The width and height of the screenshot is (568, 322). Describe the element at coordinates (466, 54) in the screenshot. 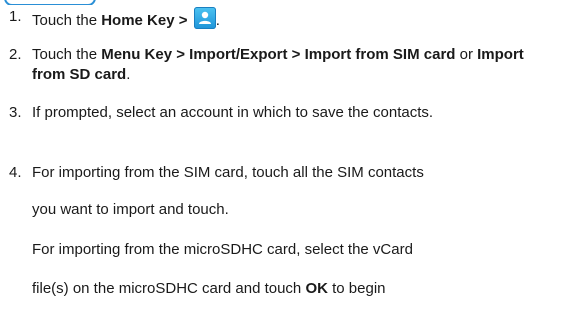

I see `step-text-mid: or` at that location.